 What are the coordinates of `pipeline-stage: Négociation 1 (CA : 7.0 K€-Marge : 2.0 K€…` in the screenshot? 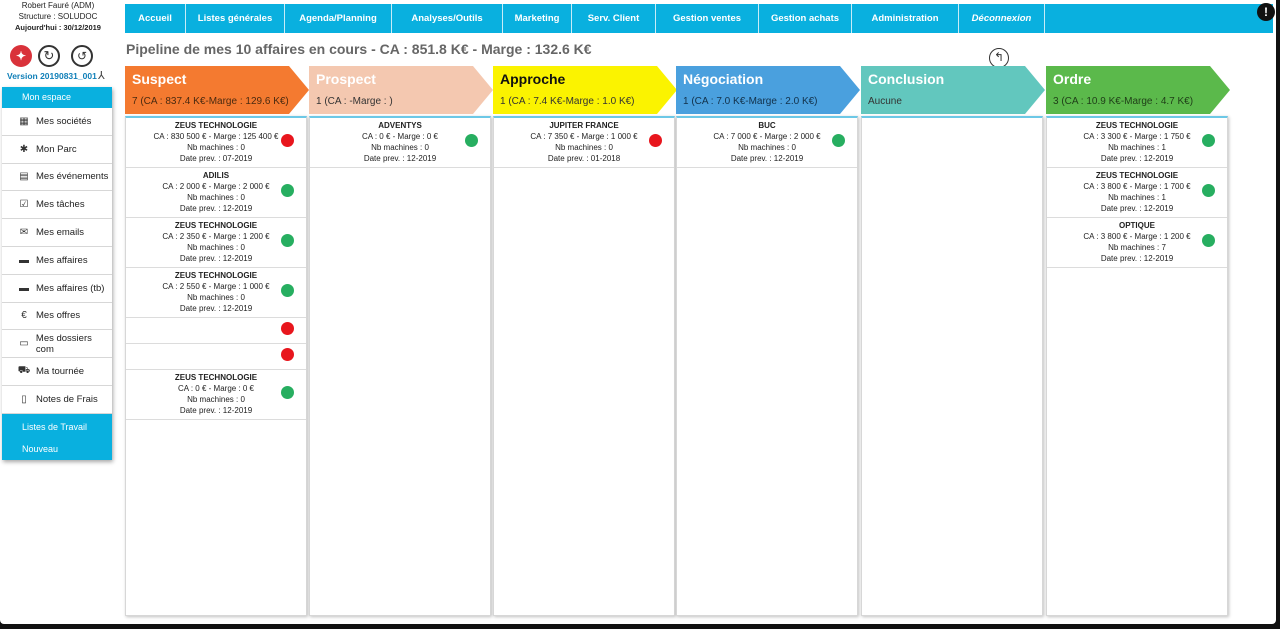 It's located at (768, 341).